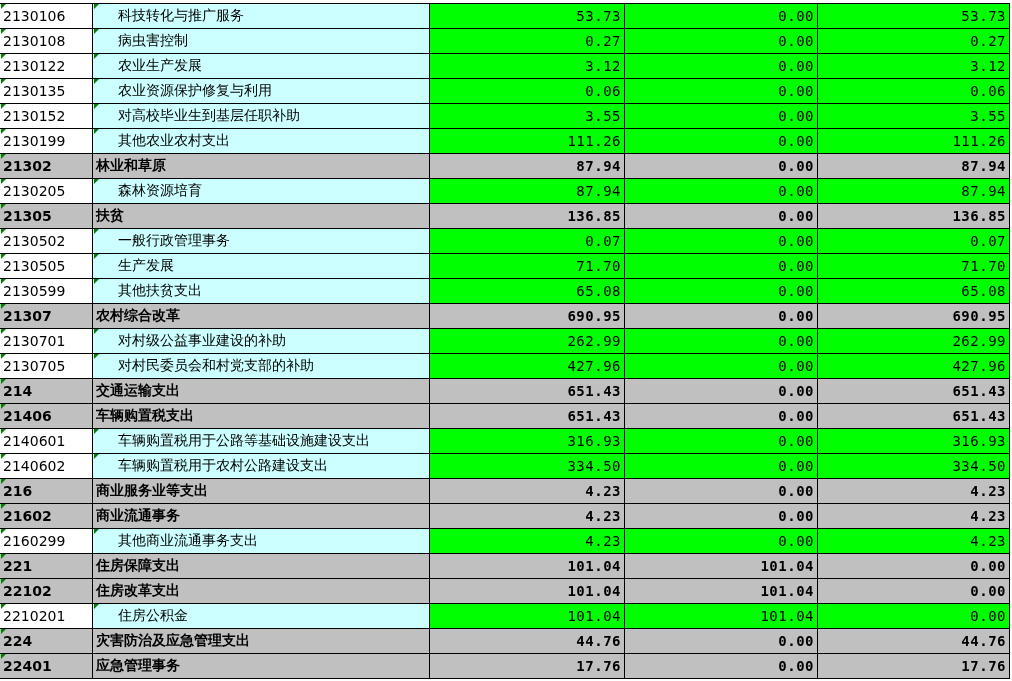 This screenshot has width=1012, height=681. I want to click on name-cell: 应急管理事务, so click(261, 666).